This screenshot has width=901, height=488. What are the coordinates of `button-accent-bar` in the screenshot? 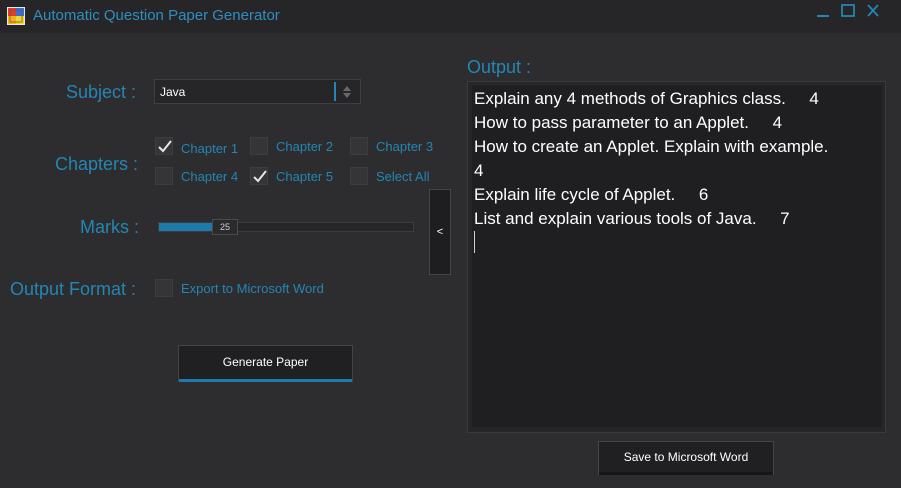 It's located at (265, 380).